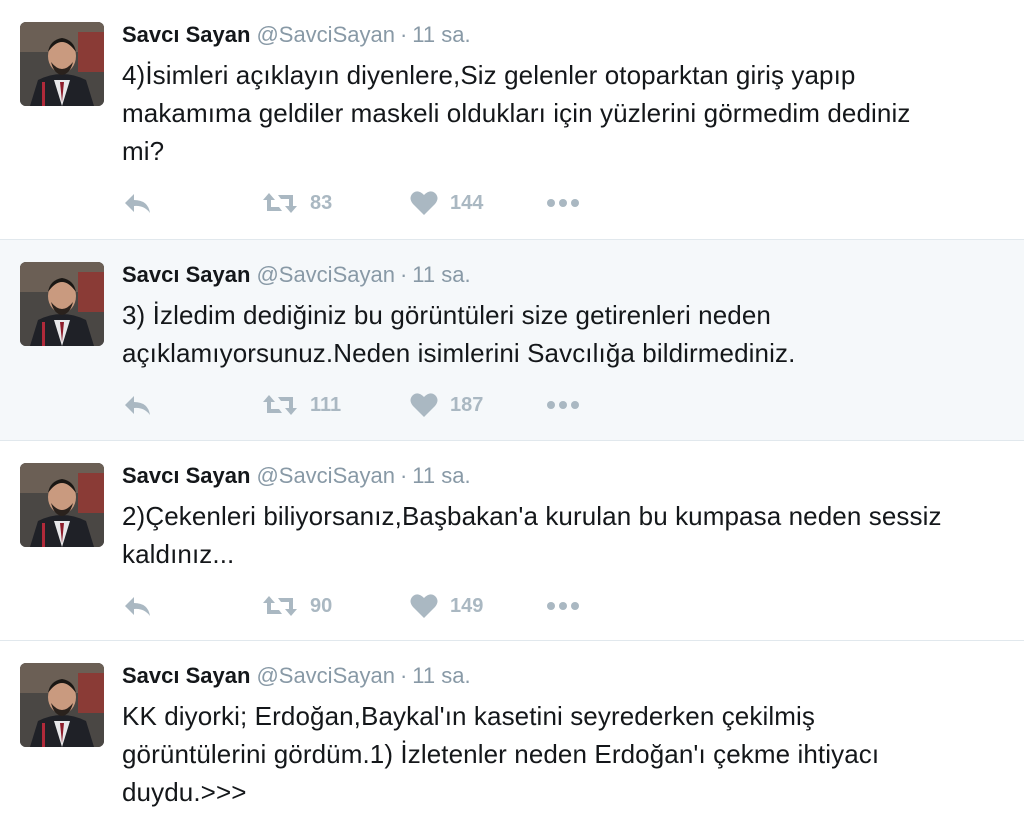  Describe the element at coordinates (467, 404) in the screenshot. I see `like-count: 187` at that location.